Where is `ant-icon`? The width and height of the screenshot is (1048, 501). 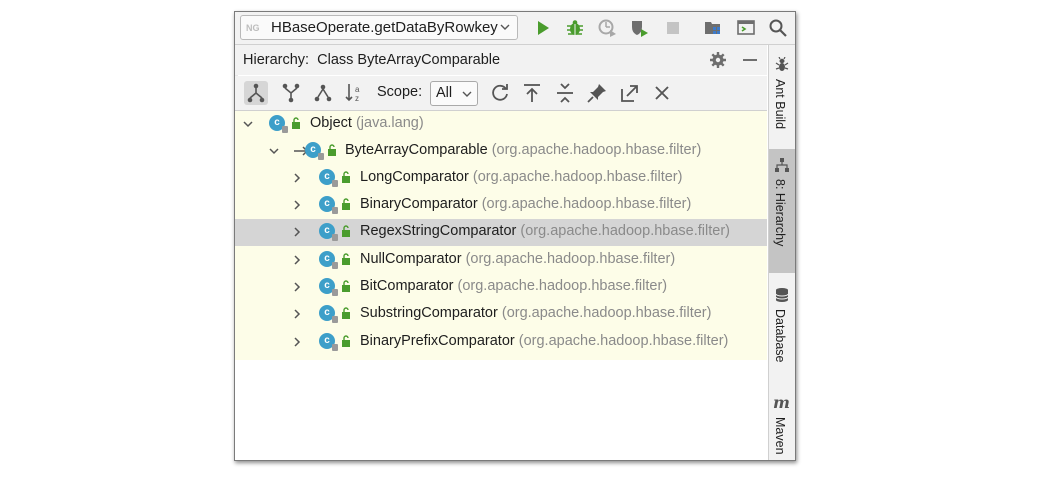 ant-icon is located at coordinates (782, 64).